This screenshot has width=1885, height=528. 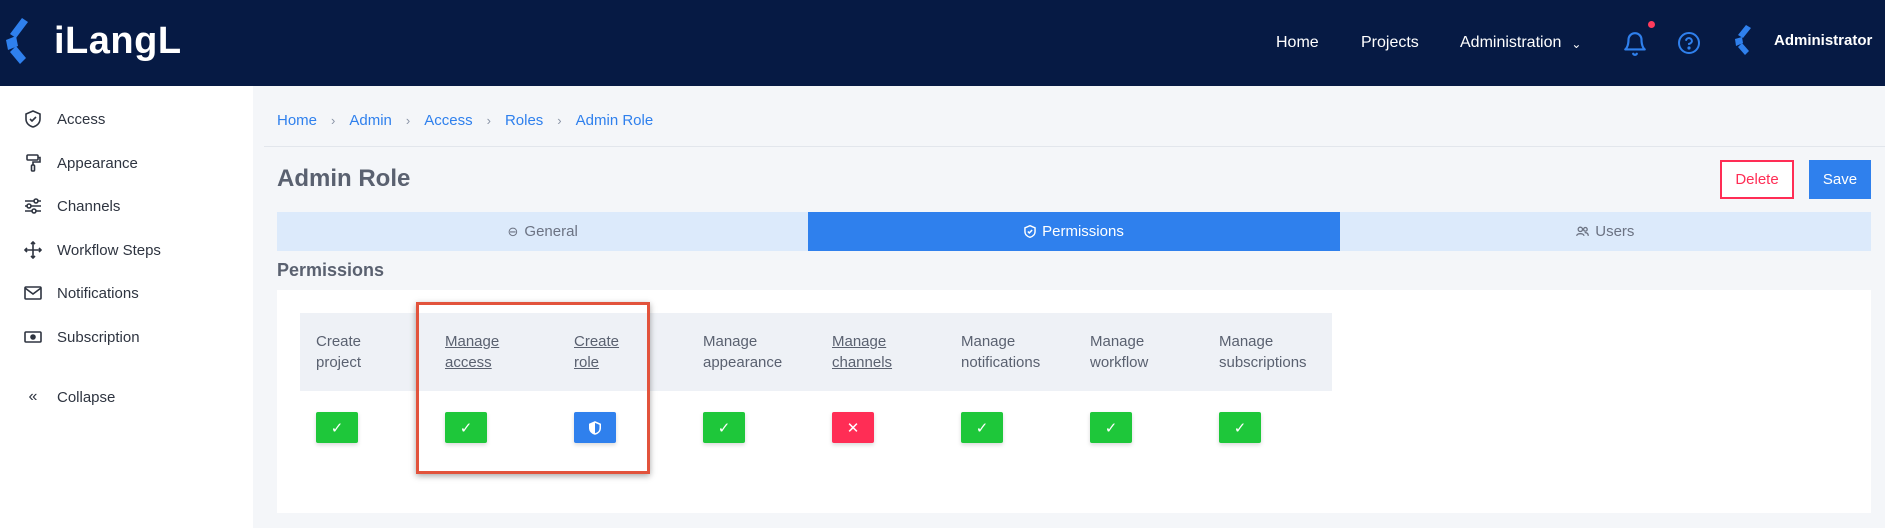 I want to click on sidebar-item-subscription: Subscription, so click(x=81, y=337).